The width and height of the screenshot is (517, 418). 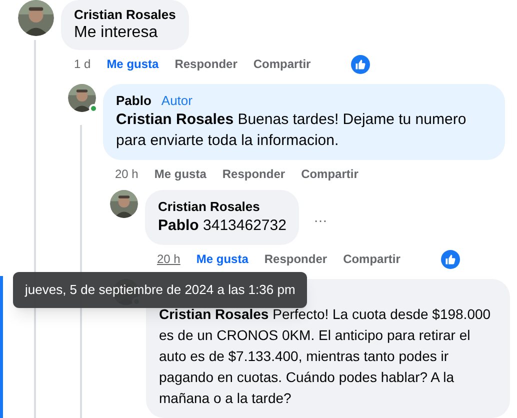 What do you see at coordinates (176, 101) in the screenshot?
I see `author-role-label: Autor` at bounding box center [176, 101].